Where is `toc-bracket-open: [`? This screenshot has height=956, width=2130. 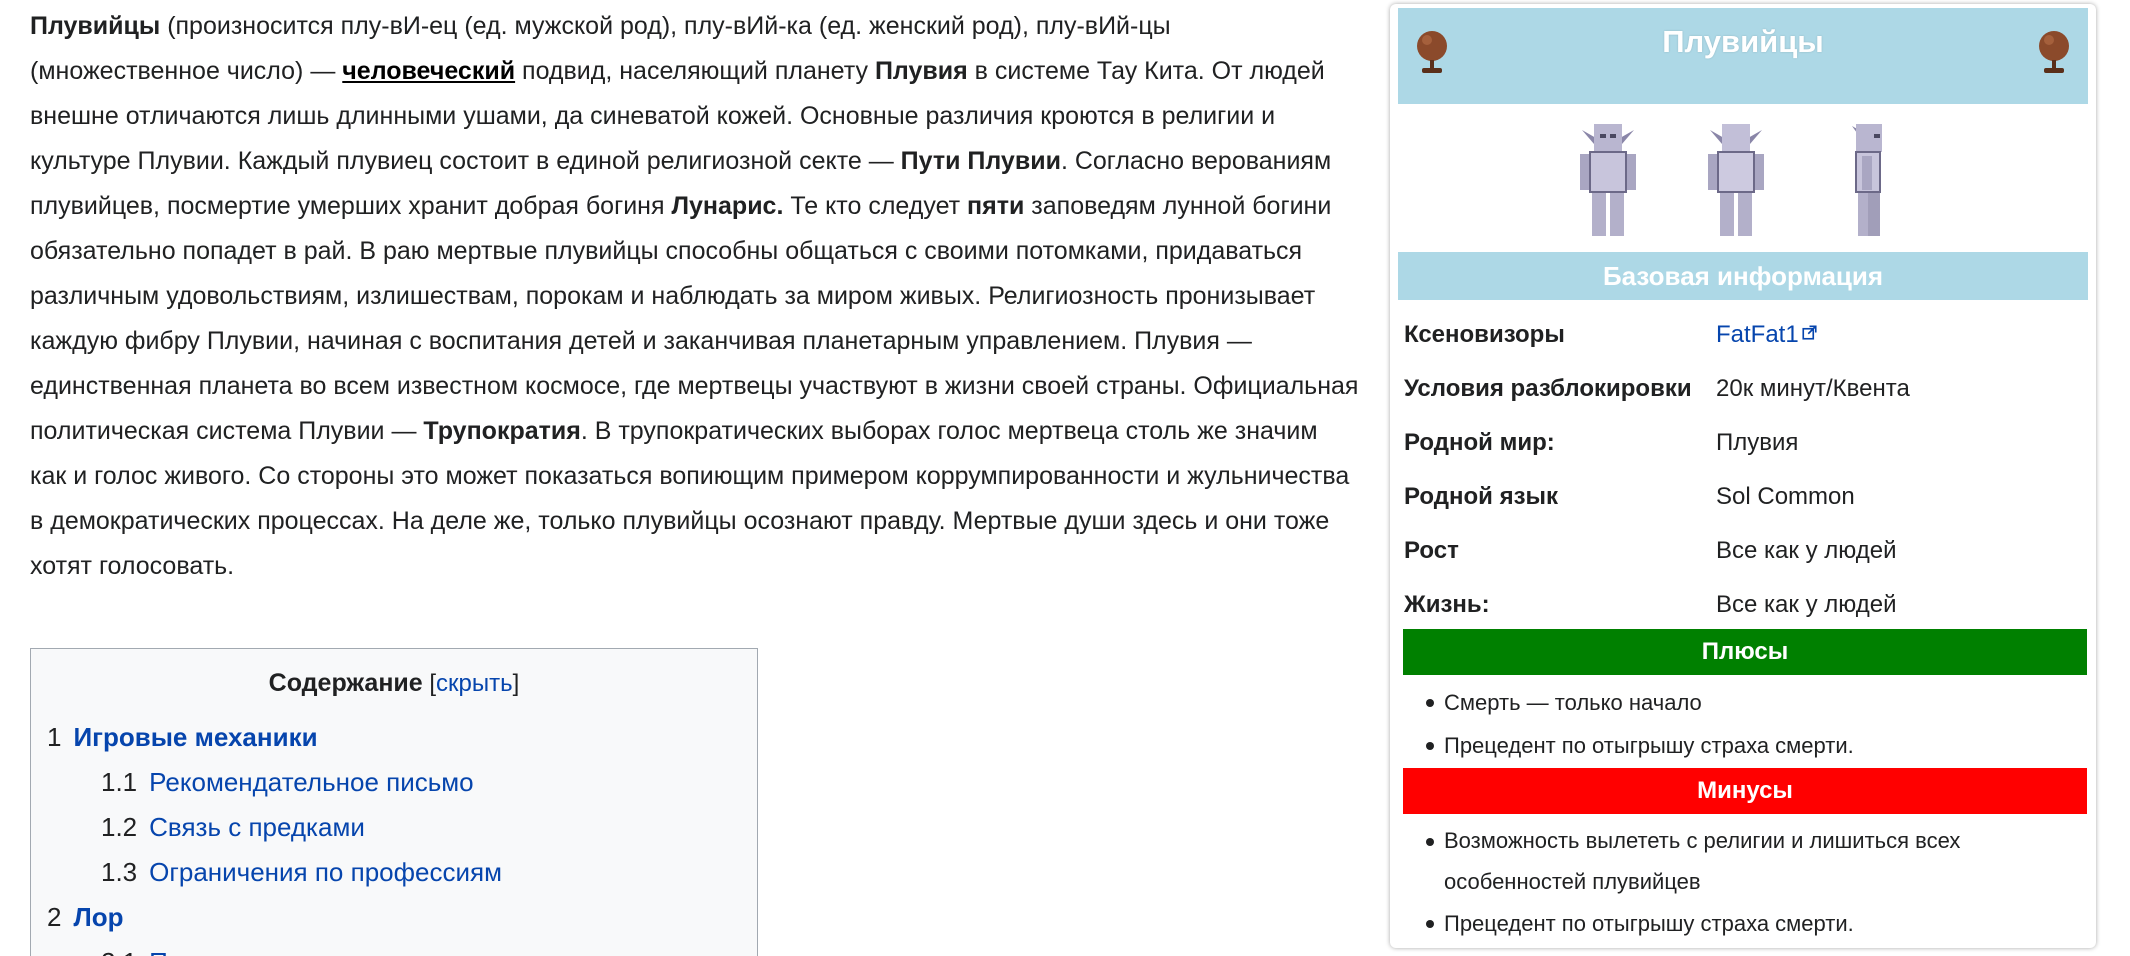
toc-bracket-open: [ is located at coordinates (429, 683).